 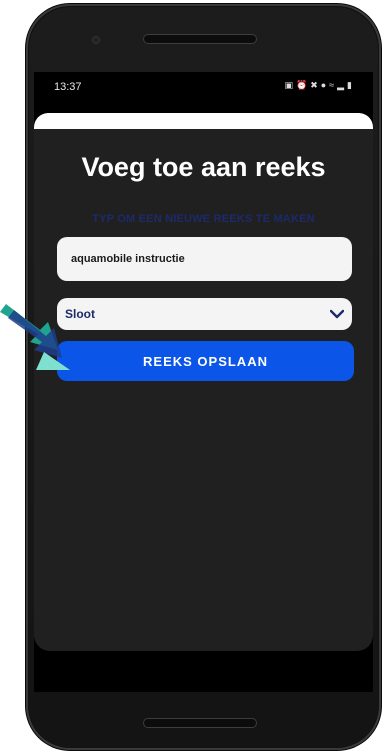 I want to click on notification-icon: ▣, so click(x=290, y=85).